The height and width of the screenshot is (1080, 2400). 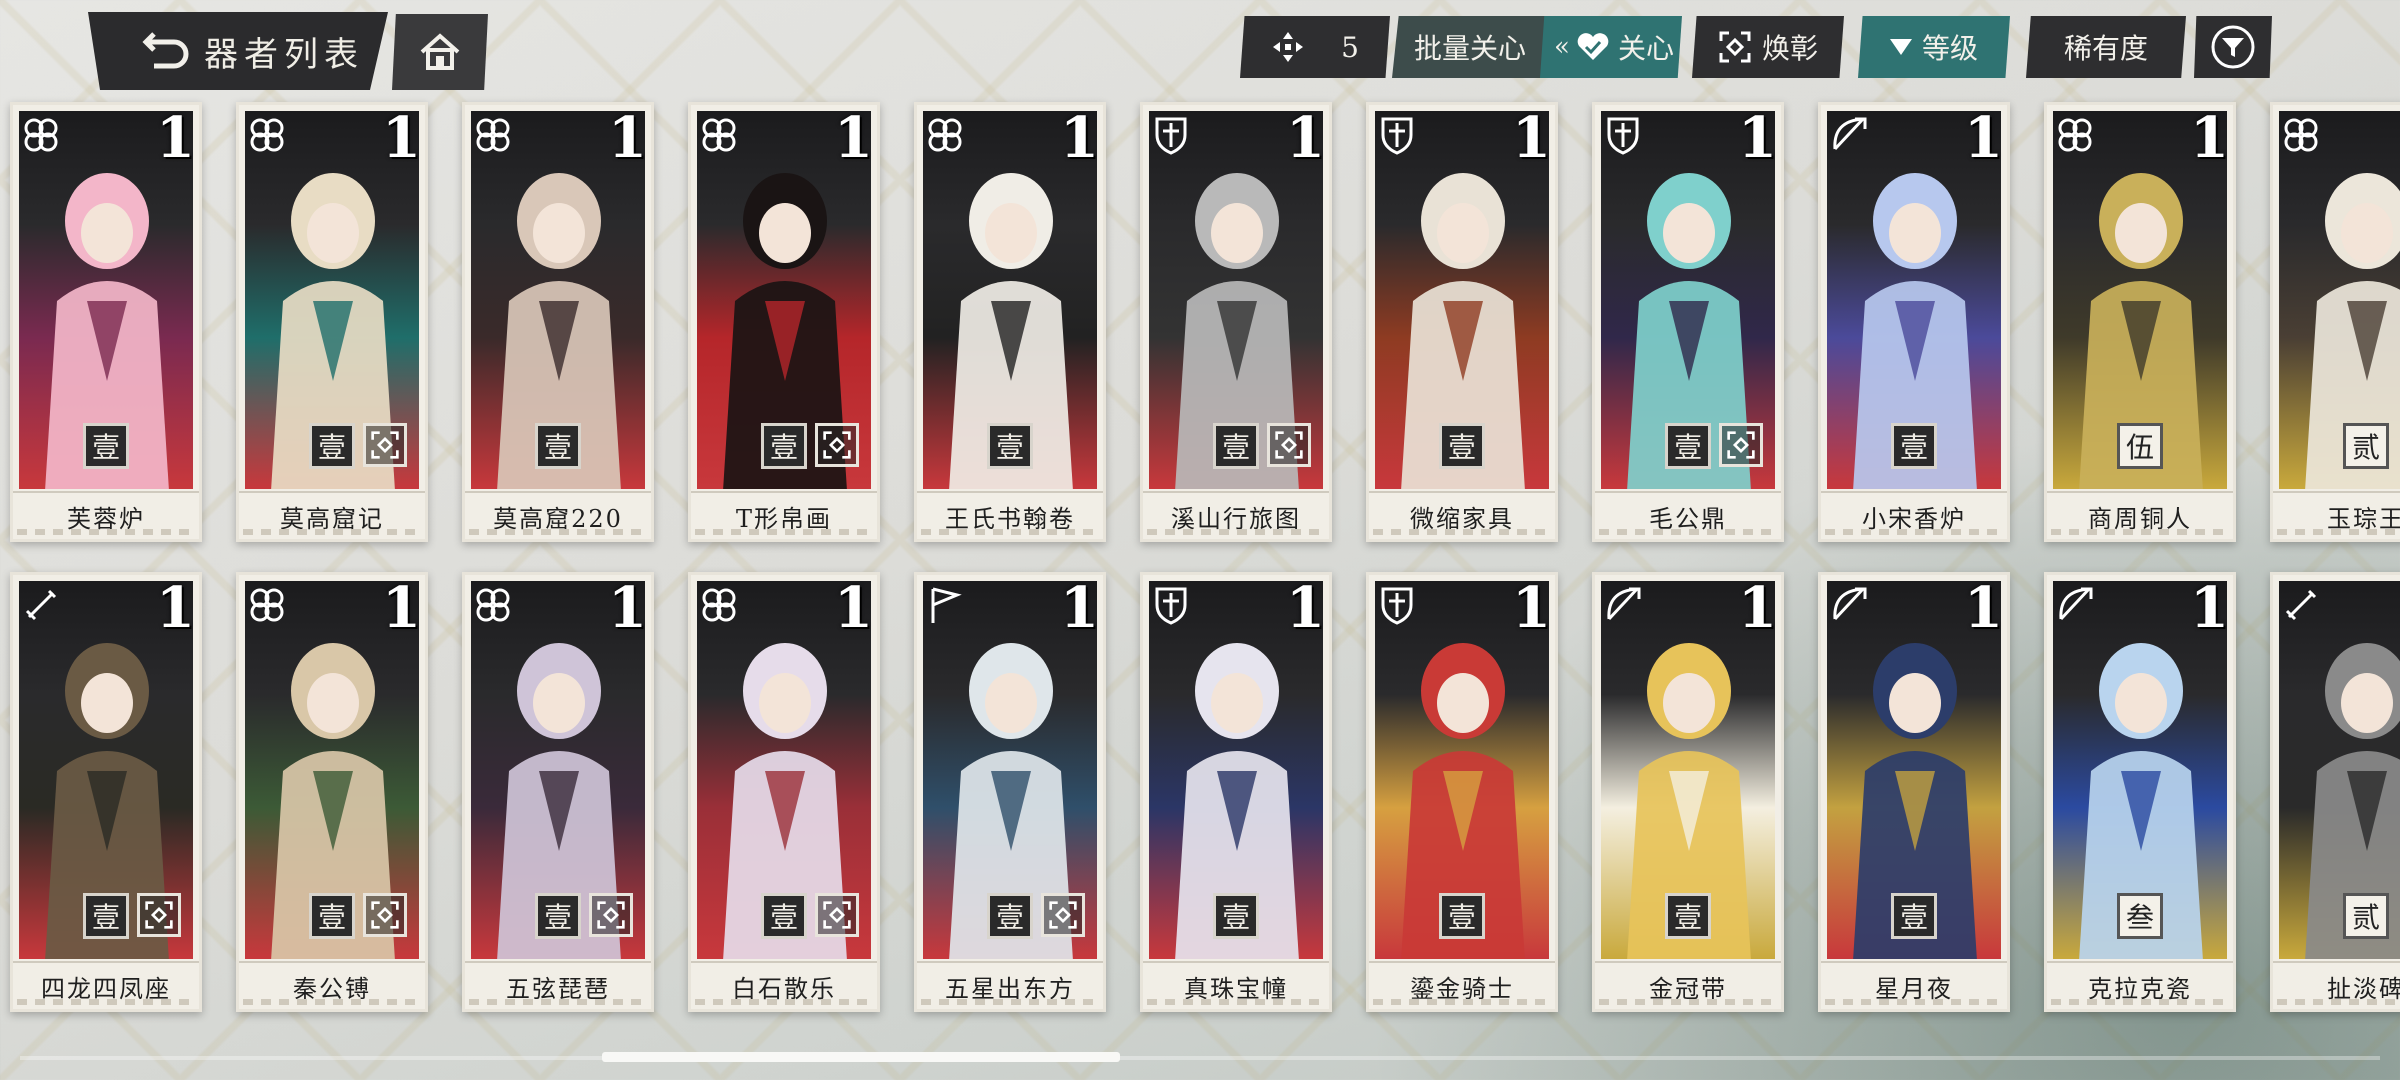 I want to click on item-name: 四龙四凤座, so click(x=106, y=985).